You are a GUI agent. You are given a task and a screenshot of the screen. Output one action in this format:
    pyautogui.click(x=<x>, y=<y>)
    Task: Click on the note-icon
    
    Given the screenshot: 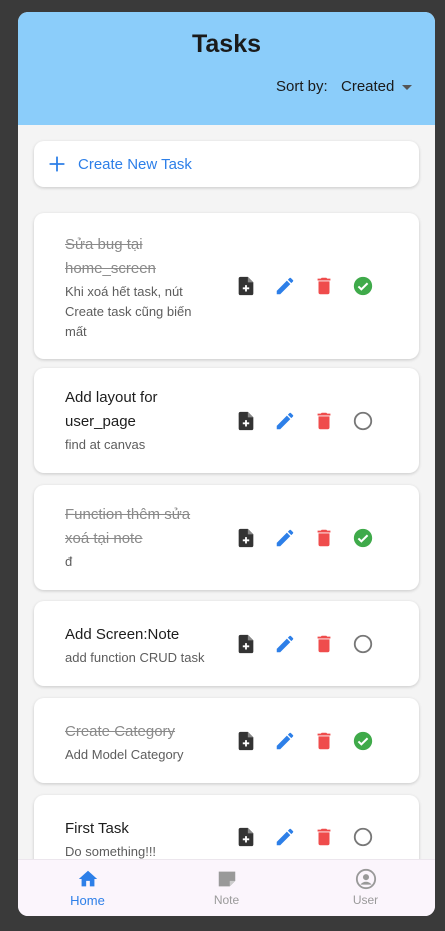 What is the action you would take?
    pyautogui.click(x=226, y=879)
    